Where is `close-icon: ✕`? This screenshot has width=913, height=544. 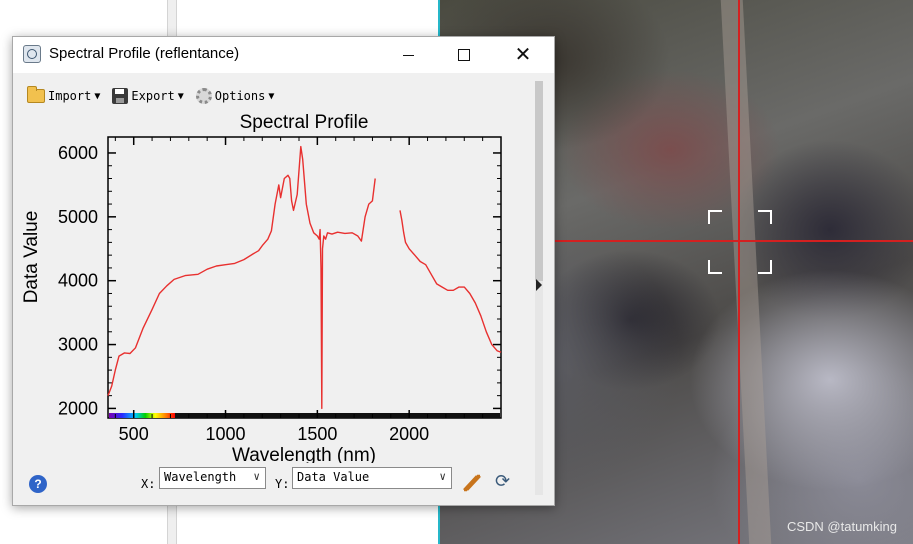
close-icon: ✕ is located at coordinates (523, 55).